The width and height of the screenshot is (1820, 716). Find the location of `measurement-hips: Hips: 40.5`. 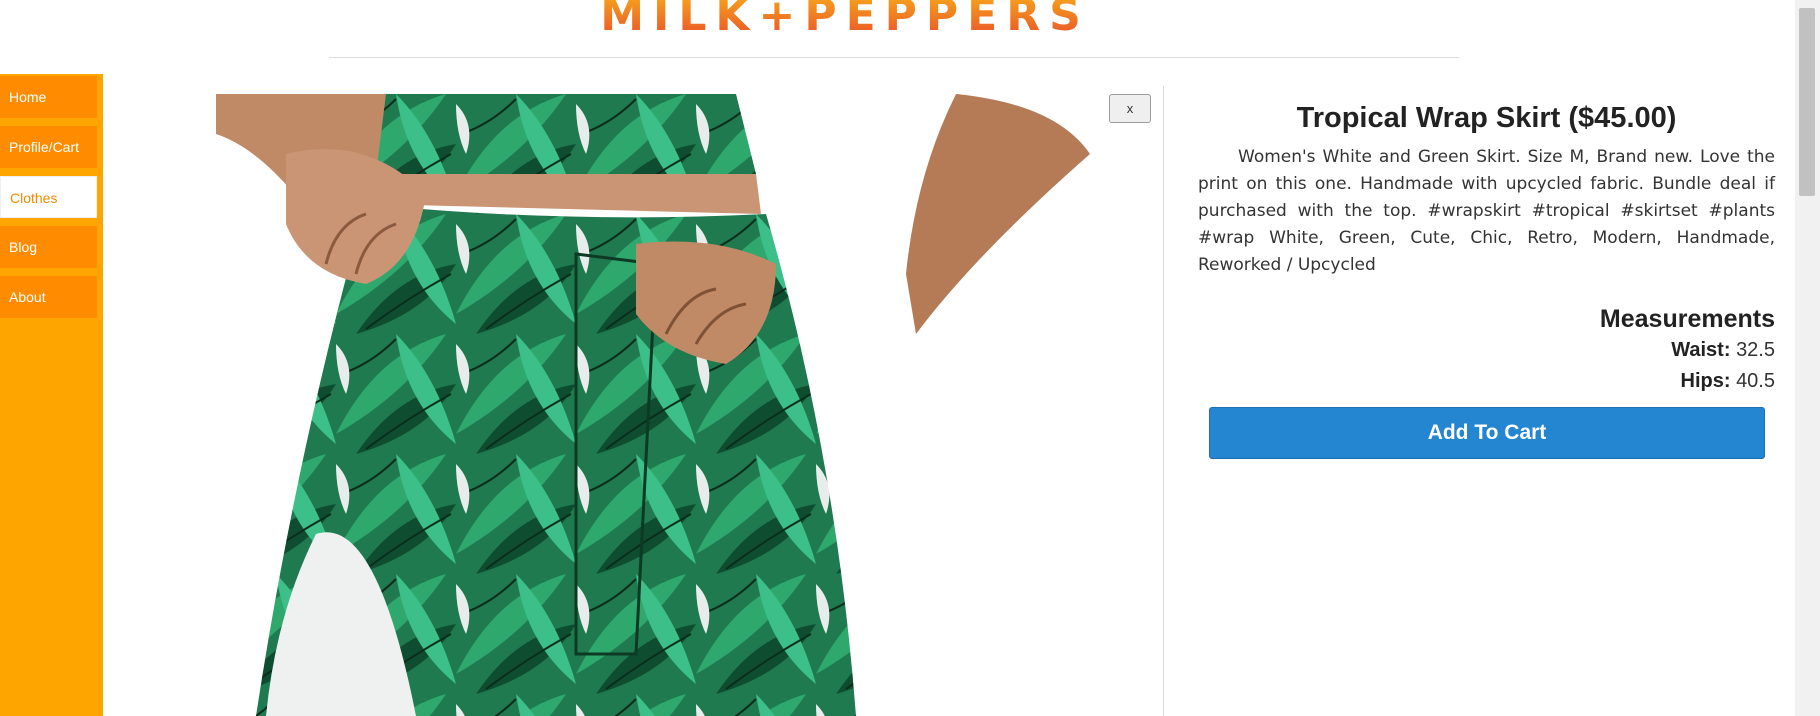

measurement-hips: Hips: 40.5 is located at coordinates (1487, 381).